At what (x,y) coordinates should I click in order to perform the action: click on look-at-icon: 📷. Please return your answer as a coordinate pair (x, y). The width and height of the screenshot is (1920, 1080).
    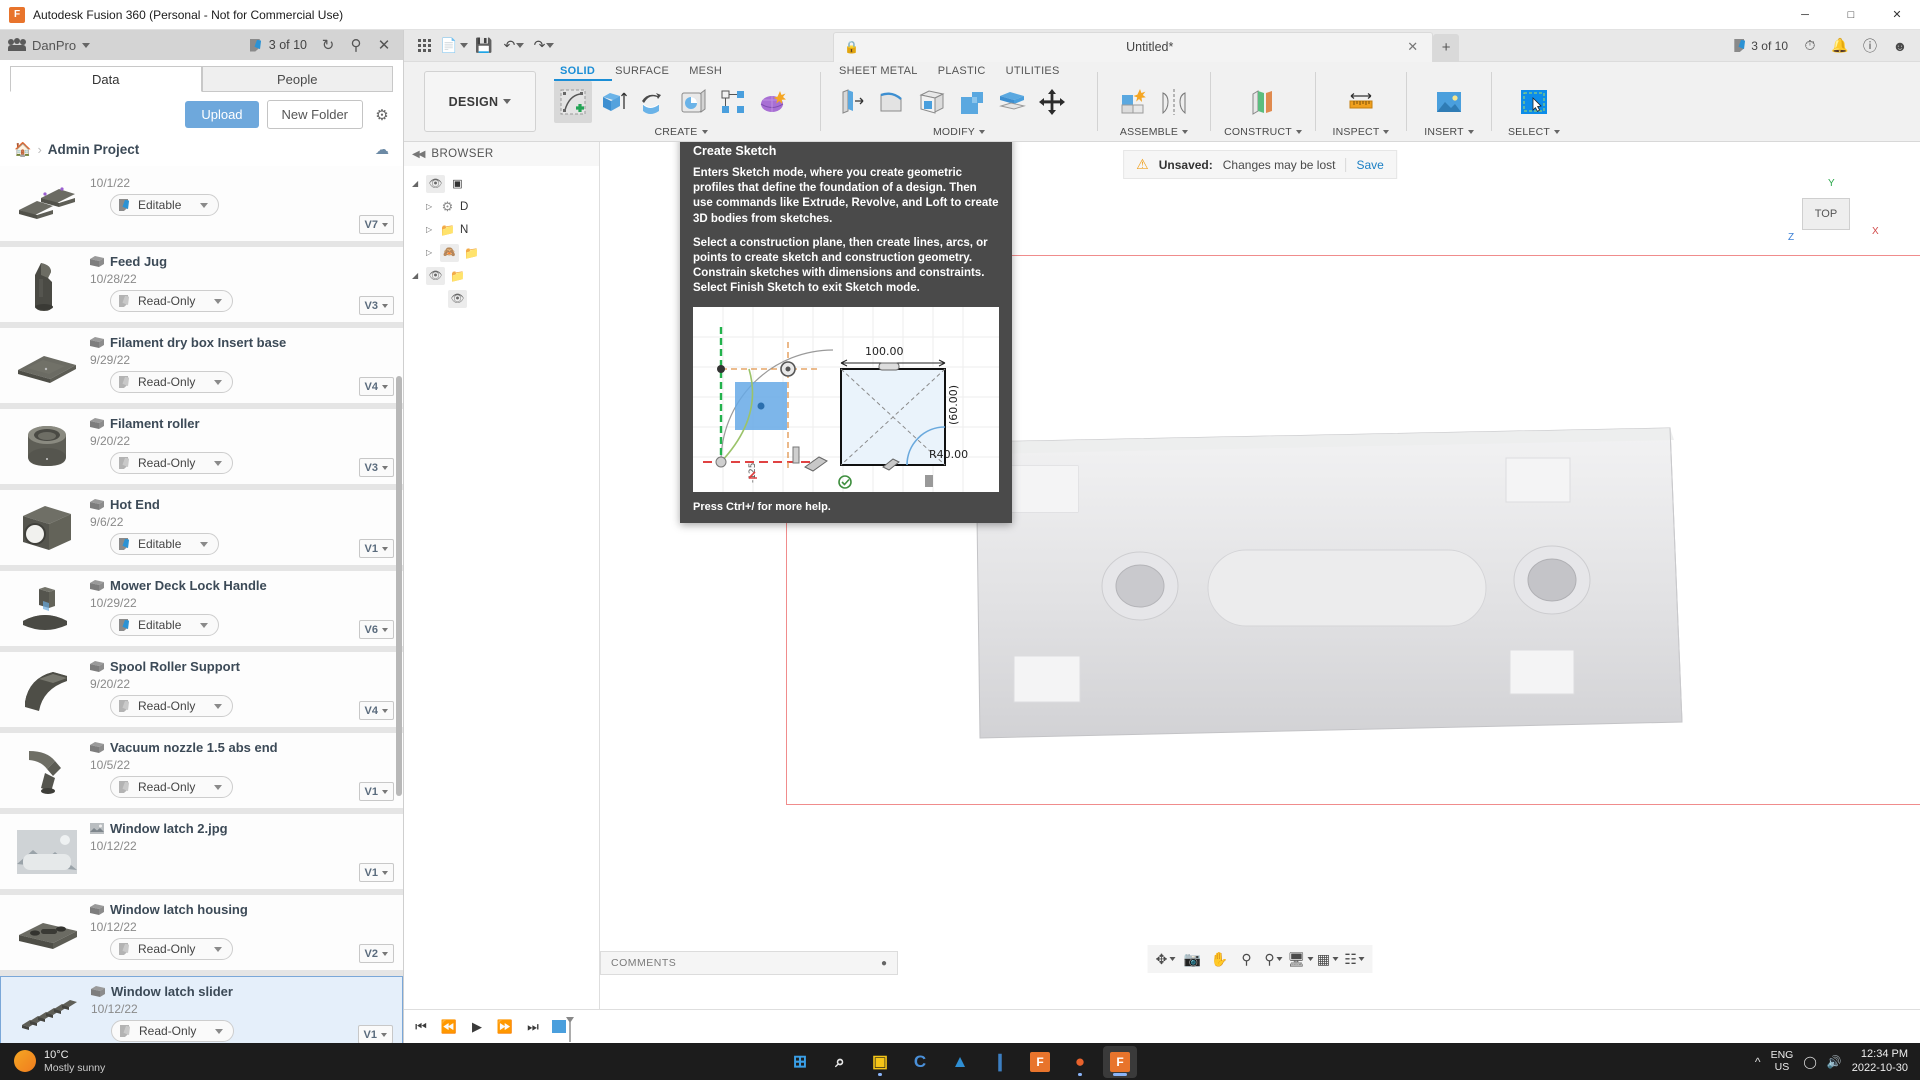
    Looking at the image, I should click on (1193, 959).